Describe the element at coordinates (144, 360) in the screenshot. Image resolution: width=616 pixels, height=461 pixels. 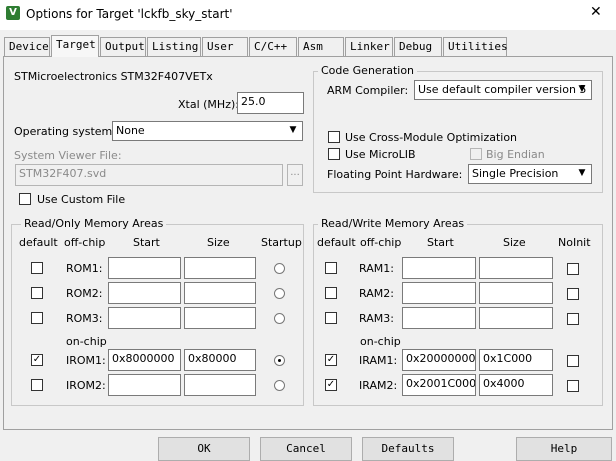
I see `rom-start-input: 0x8000000` at that location.